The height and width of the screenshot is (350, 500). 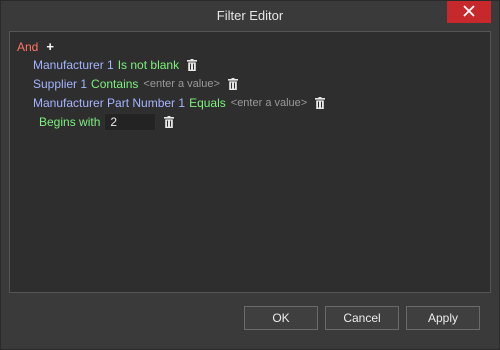 I want to click on condition-operator: Begins with, so click(x=69, y=122).